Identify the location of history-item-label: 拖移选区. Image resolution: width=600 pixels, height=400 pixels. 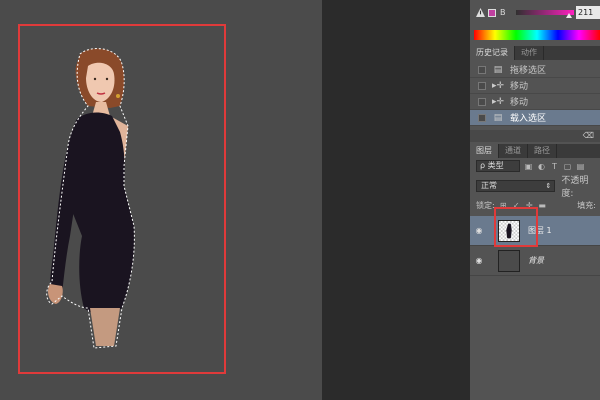
(528, 71).